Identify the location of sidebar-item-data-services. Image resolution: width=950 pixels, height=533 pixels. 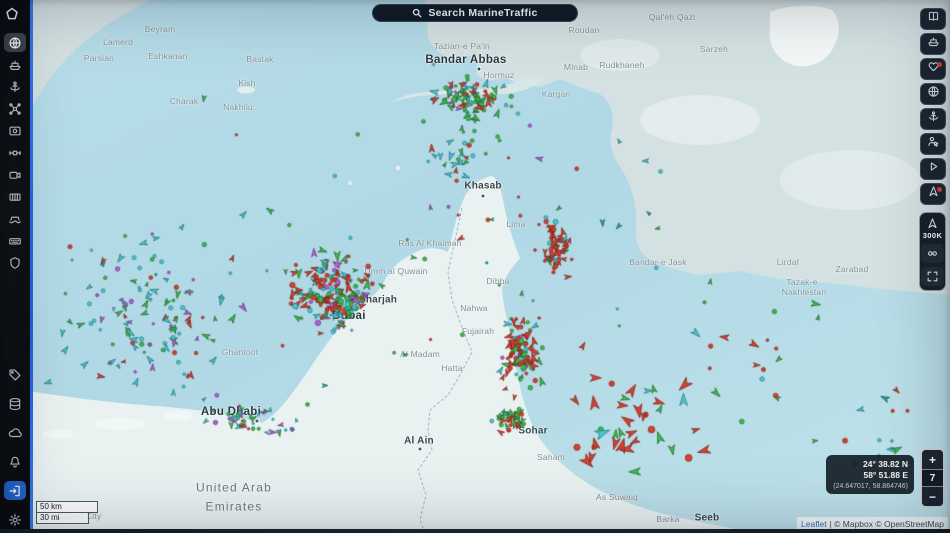
(15, 240).